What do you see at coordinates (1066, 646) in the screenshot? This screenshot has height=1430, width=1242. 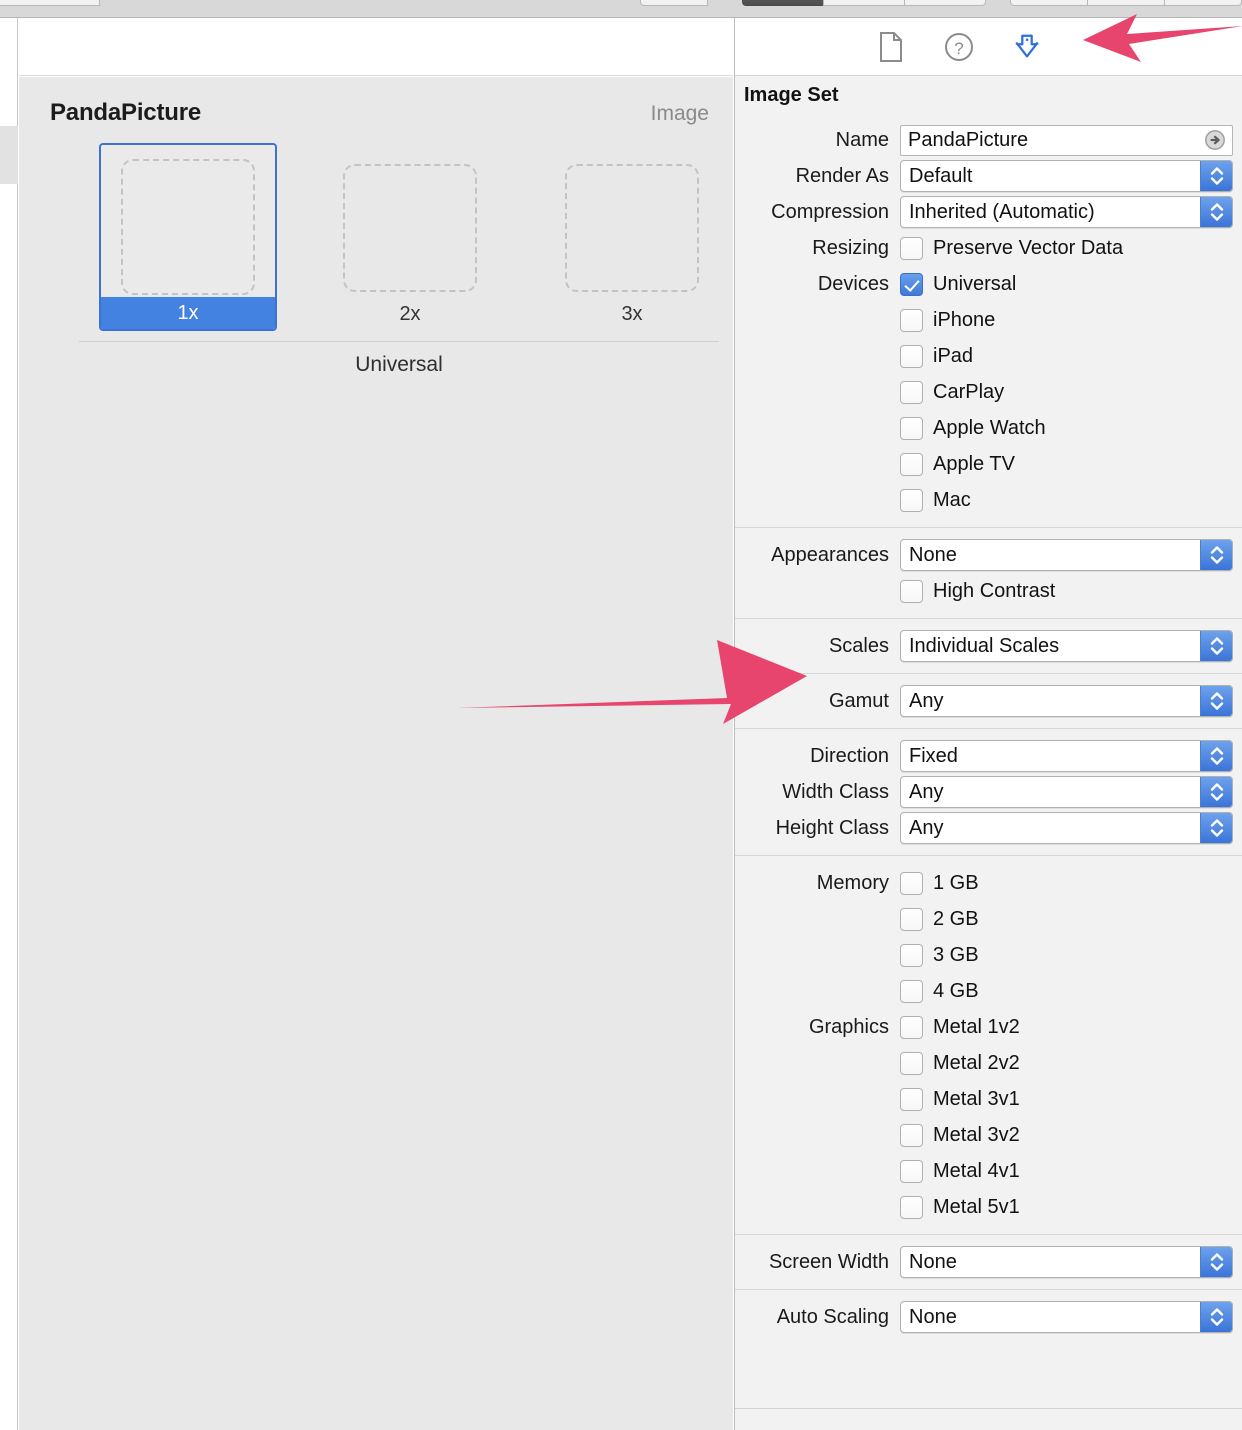 I see `scales-select: Individual Scales` at bounding box center [1066, 646].